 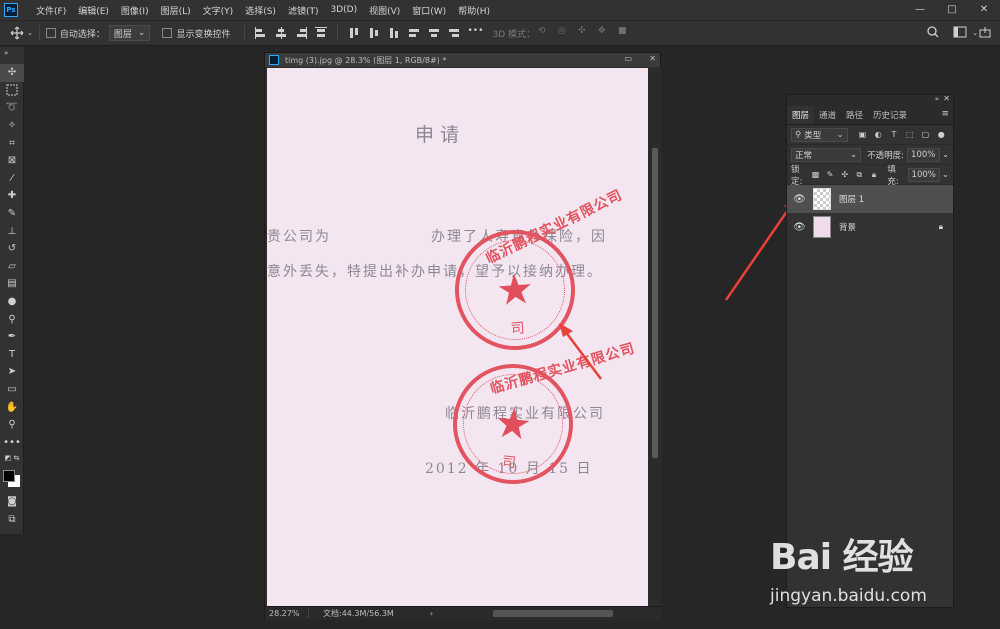 What do you see at coordinates (910, 135) in the screenshot?
I see `shape-filter-icon: ⬚` at bounding box center [910, 135].